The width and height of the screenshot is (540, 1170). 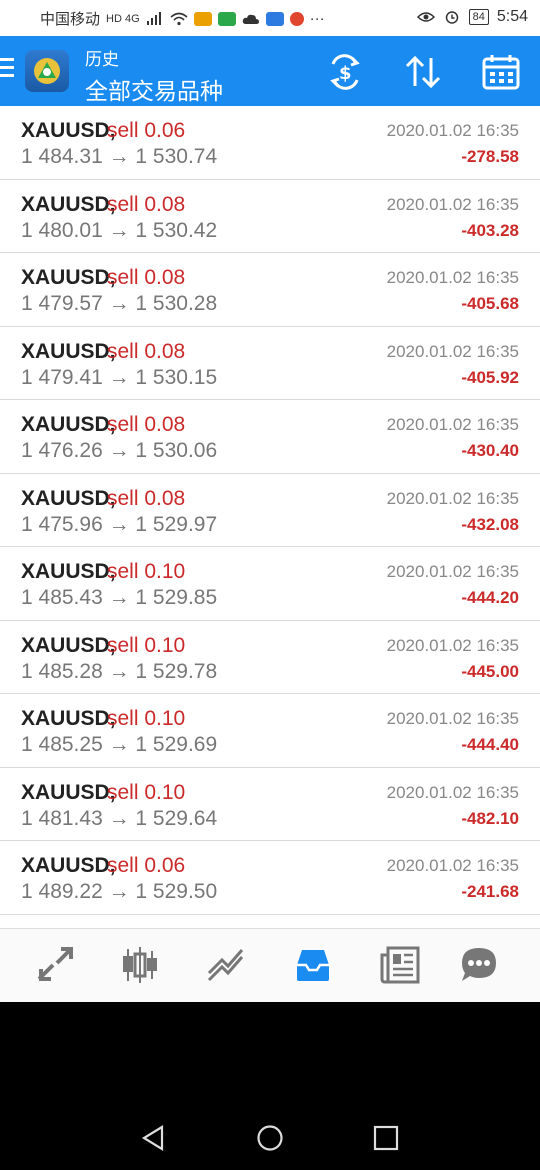 What do you see at coordinates (490, 303) in the screenshot?
I see `trade-profit: -405.68` at bounding box center [490, 303].